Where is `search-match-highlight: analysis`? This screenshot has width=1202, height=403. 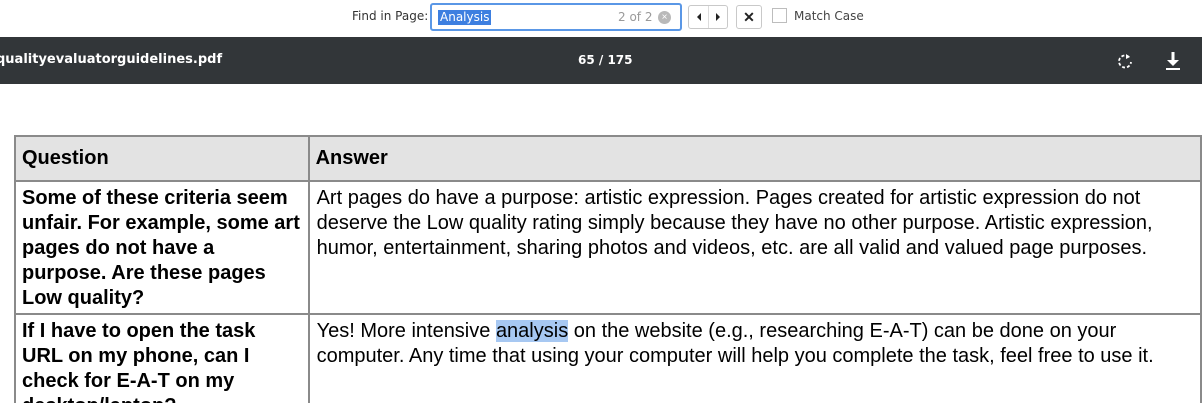
search-match-highlight: analysis is located at coordinates (532, 331).